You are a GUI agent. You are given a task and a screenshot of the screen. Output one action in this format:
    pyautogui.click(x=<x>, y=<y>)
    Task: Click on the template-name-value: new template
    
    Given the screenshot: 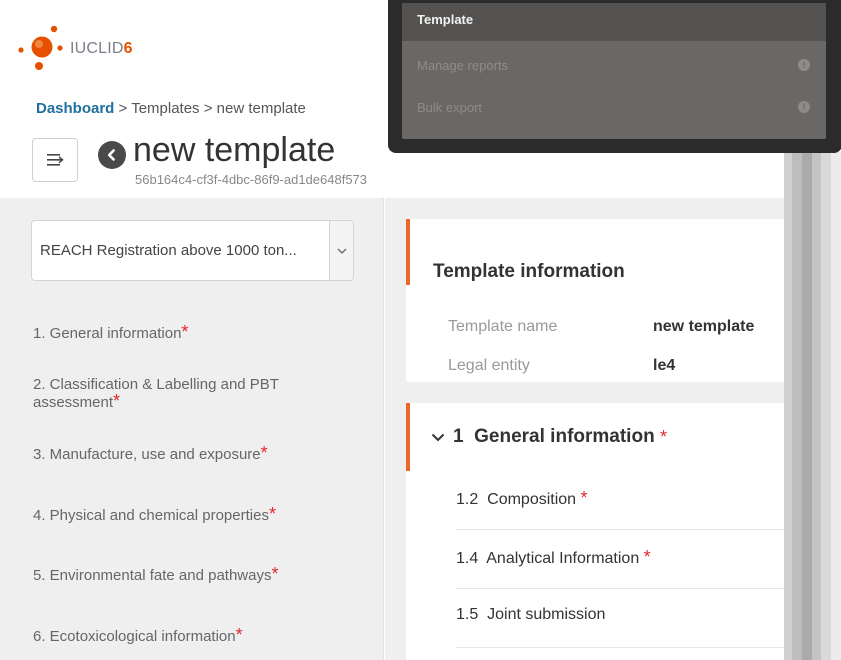 What is the action you would take?
    pyautogui.click(x=704, y=326)
    